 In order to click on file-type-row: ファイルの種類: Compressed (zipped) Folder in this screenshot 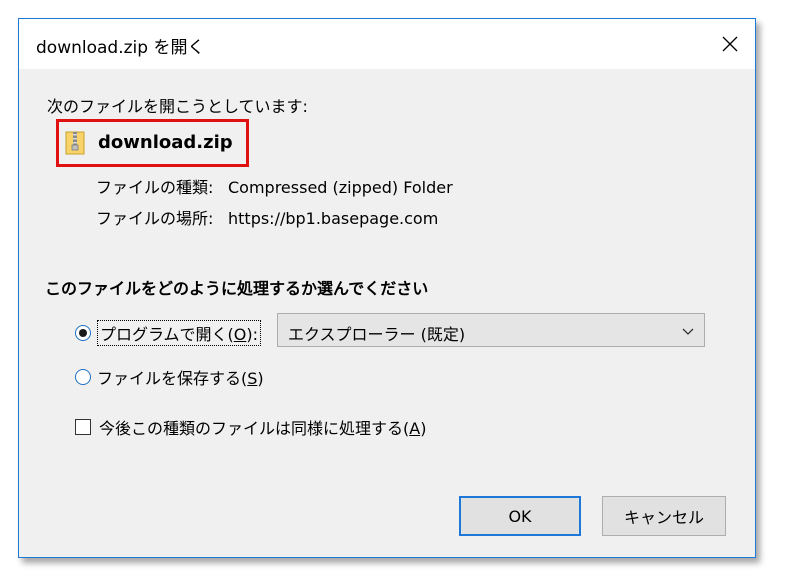, I will do `click(274, 186)`.